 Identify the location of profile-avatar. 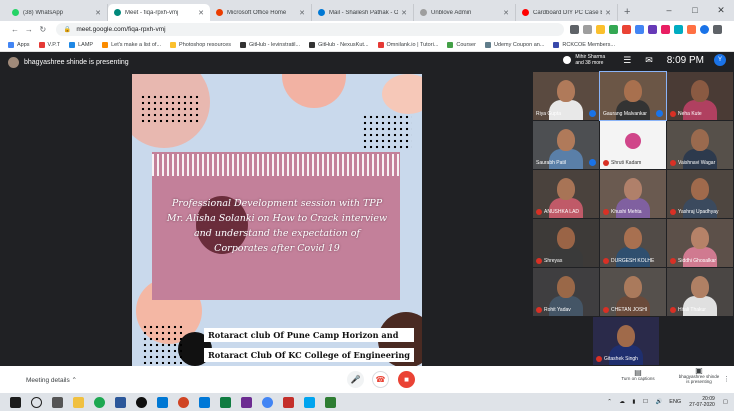
(705, 29).